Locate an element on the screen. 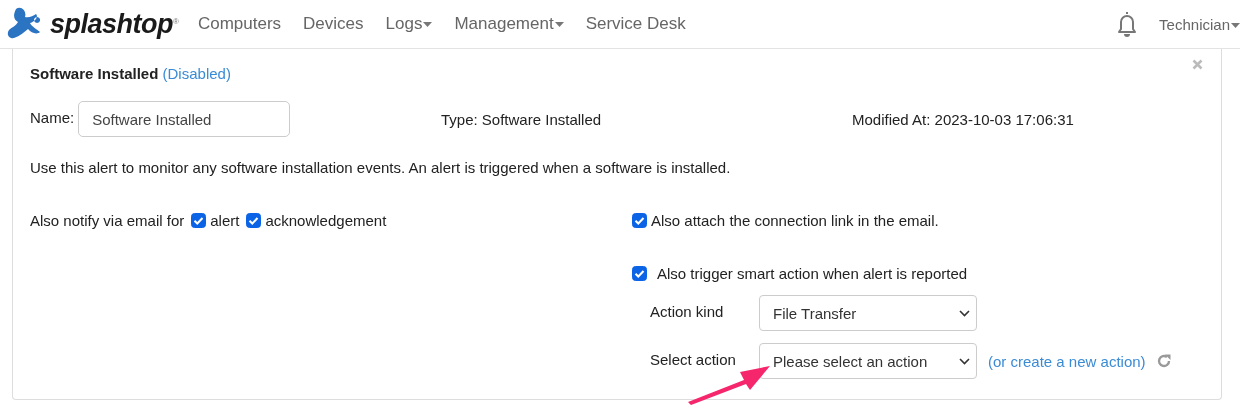 The height and width of the screenshot is (412, 1240). name-field: Software Installed is located at coordinates (184, 119).